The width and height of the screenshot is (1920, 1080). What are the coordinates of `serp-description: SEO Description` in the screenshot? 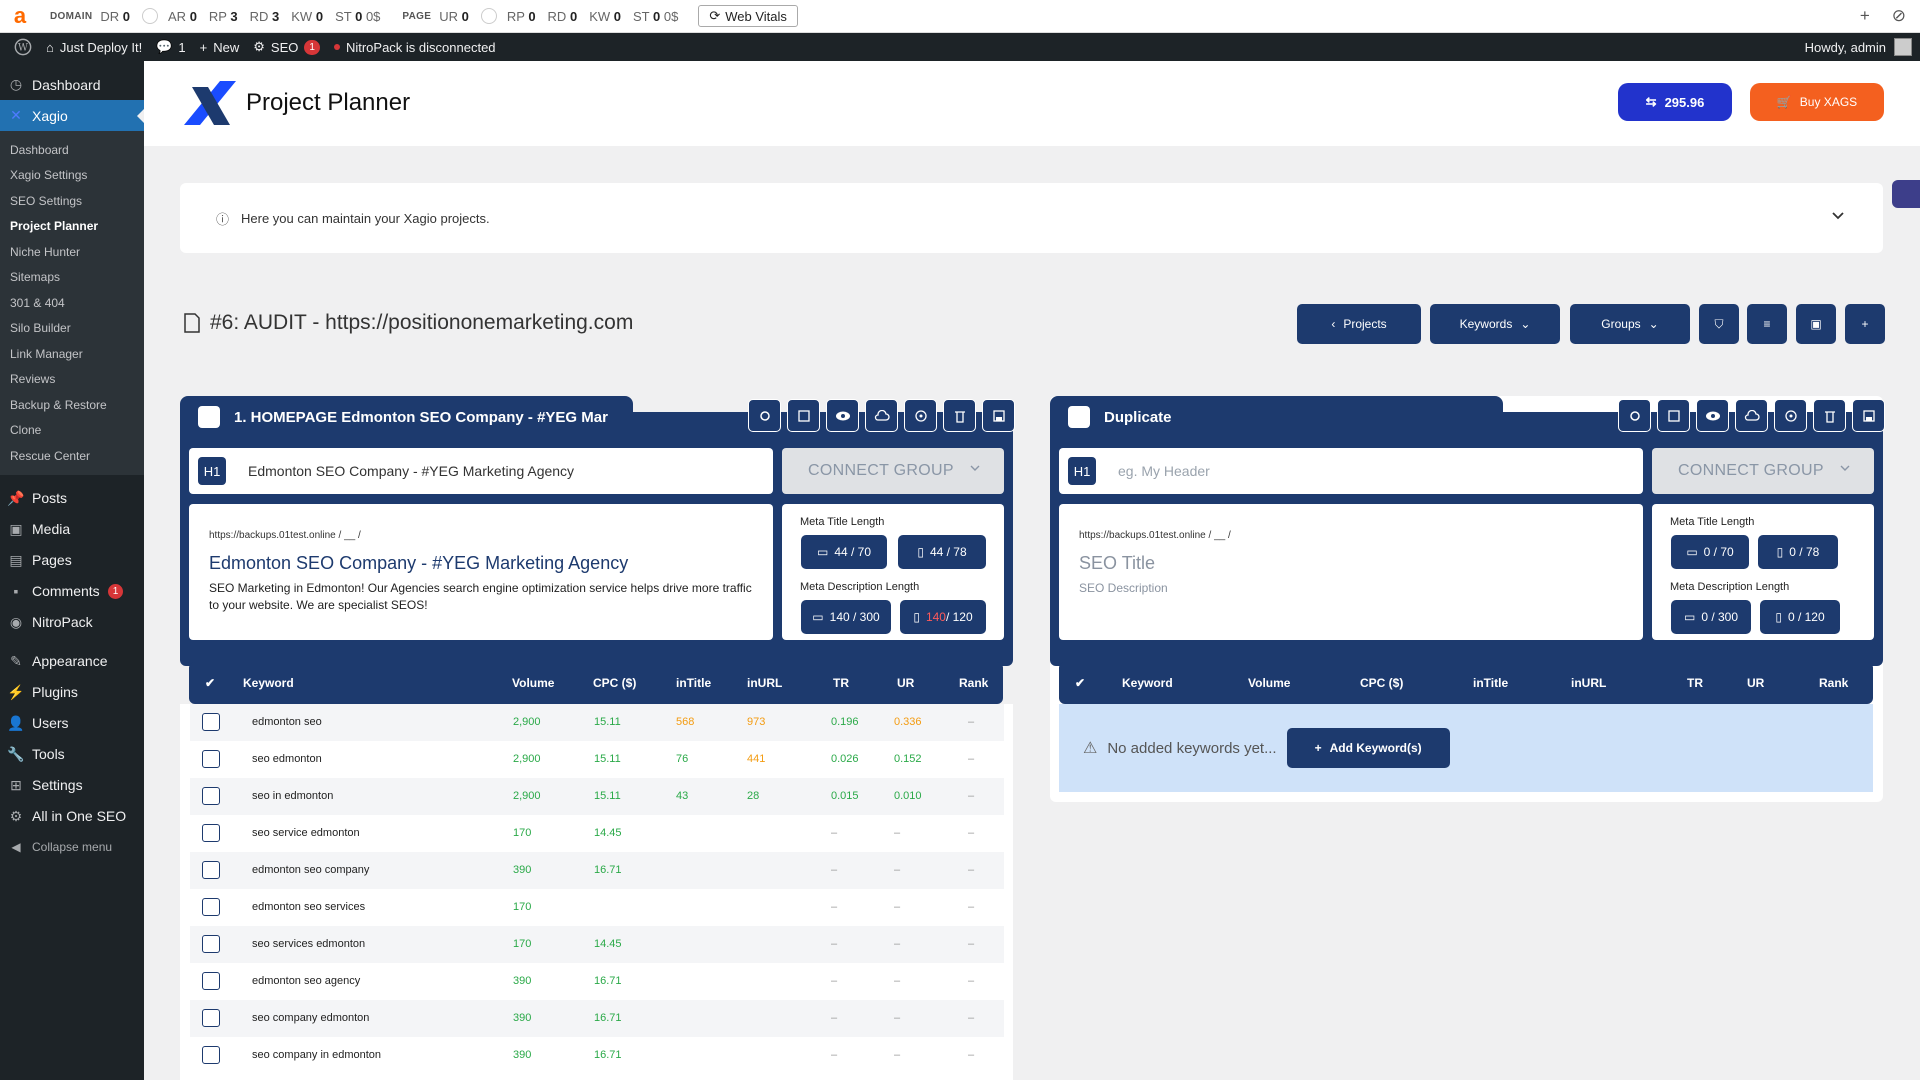 It's located at (1351, 588).